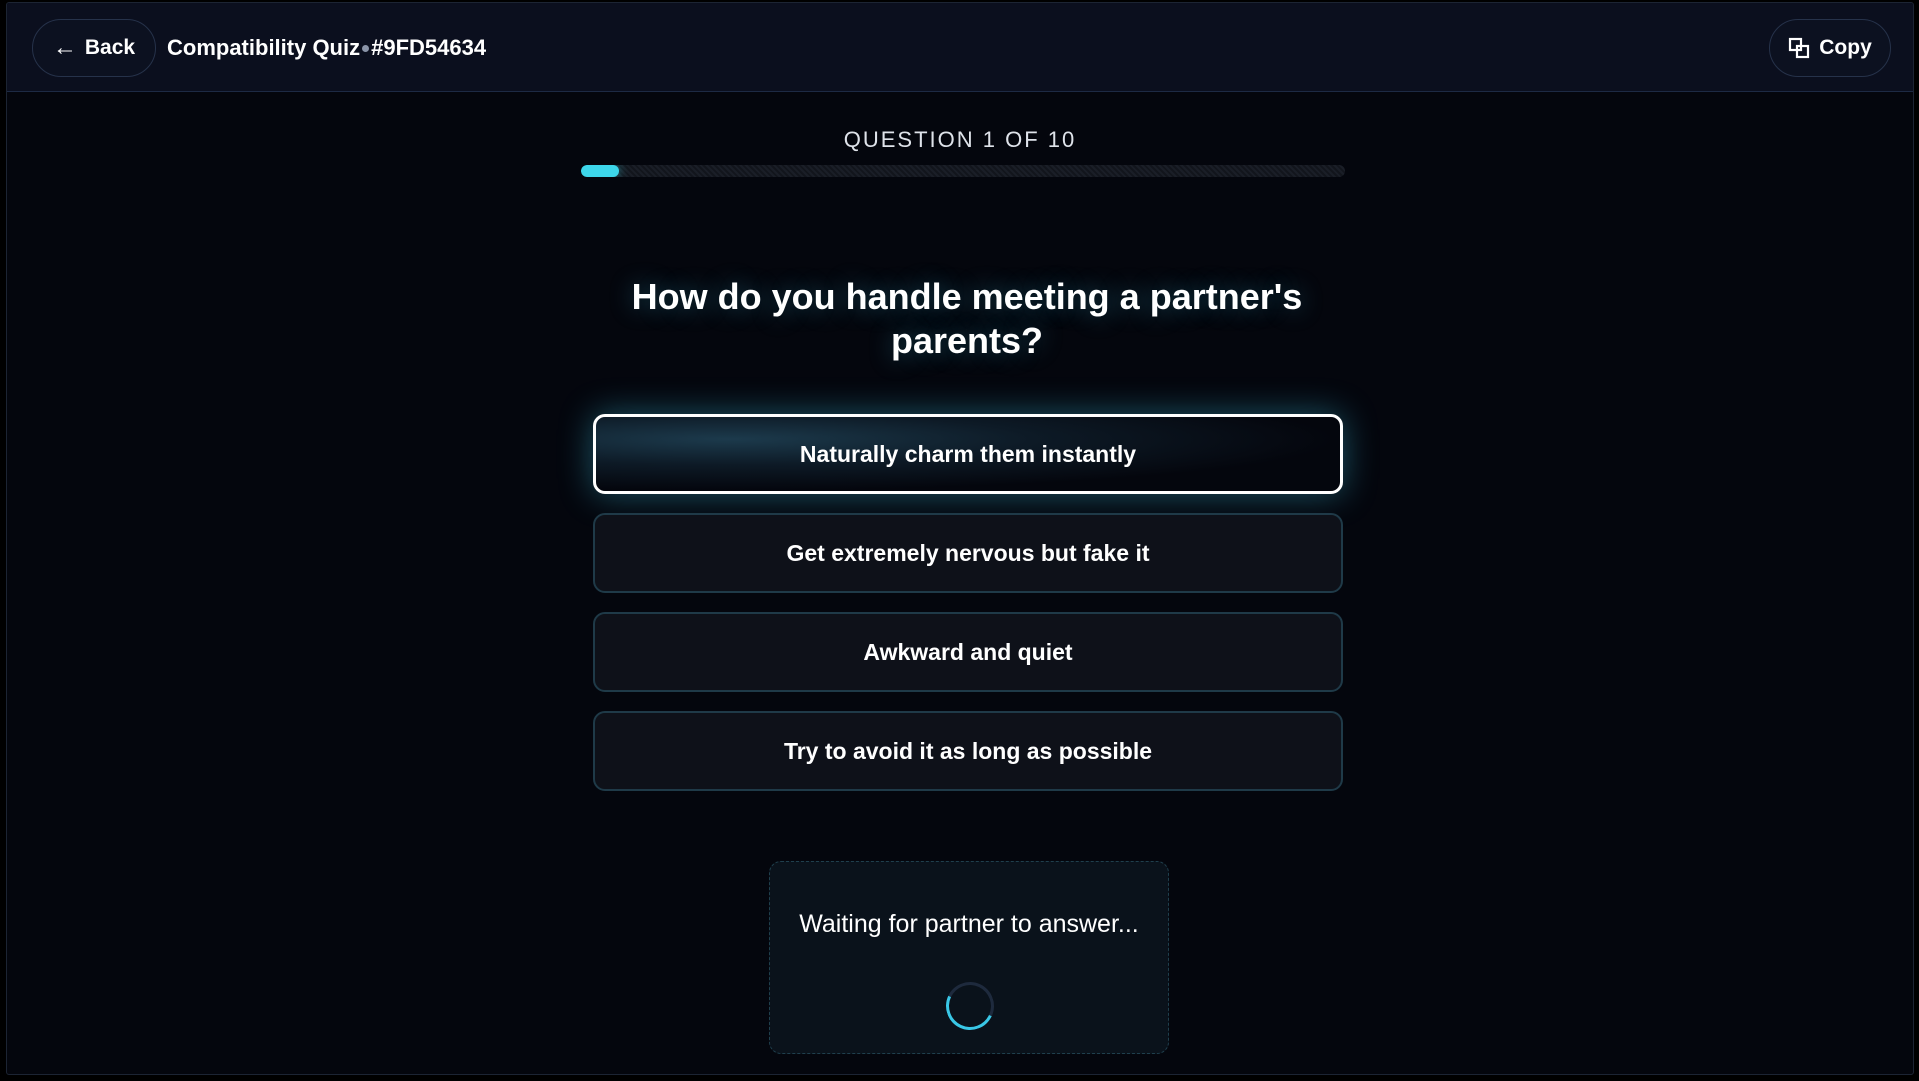 The image size is (1919, 1081). I want to click on quiz-code: #9FD54634, so click(429, 47).